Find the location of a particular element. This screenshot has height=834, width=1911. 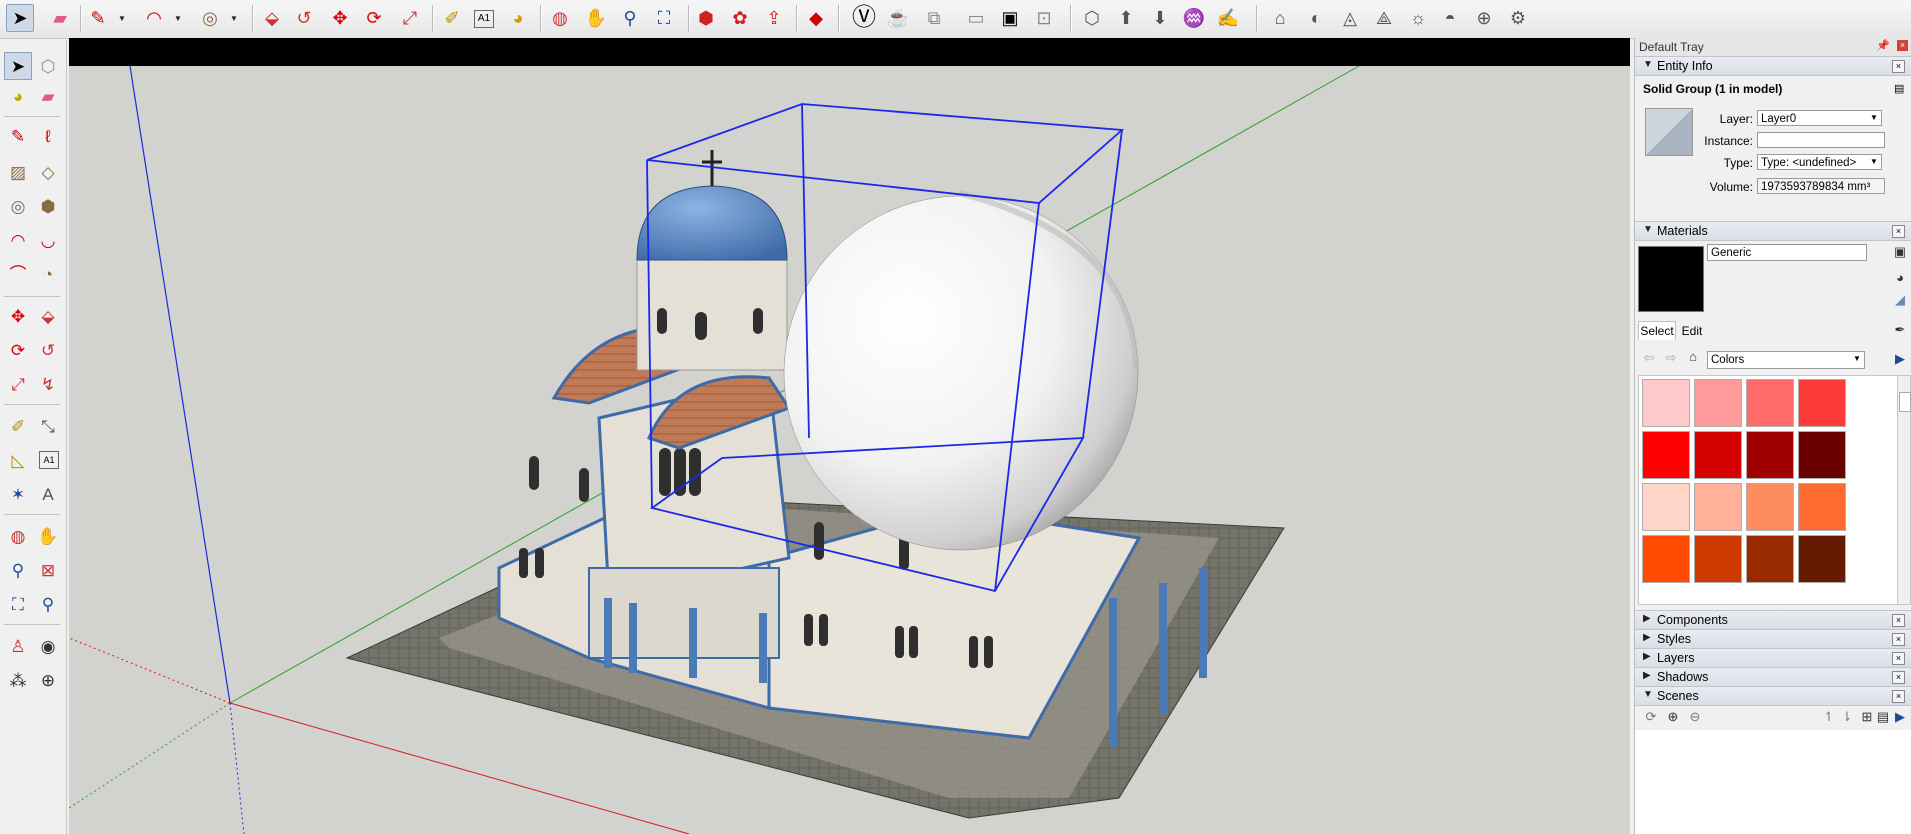

dimension-icon: ⤡ is located at coordinates (48, 426).